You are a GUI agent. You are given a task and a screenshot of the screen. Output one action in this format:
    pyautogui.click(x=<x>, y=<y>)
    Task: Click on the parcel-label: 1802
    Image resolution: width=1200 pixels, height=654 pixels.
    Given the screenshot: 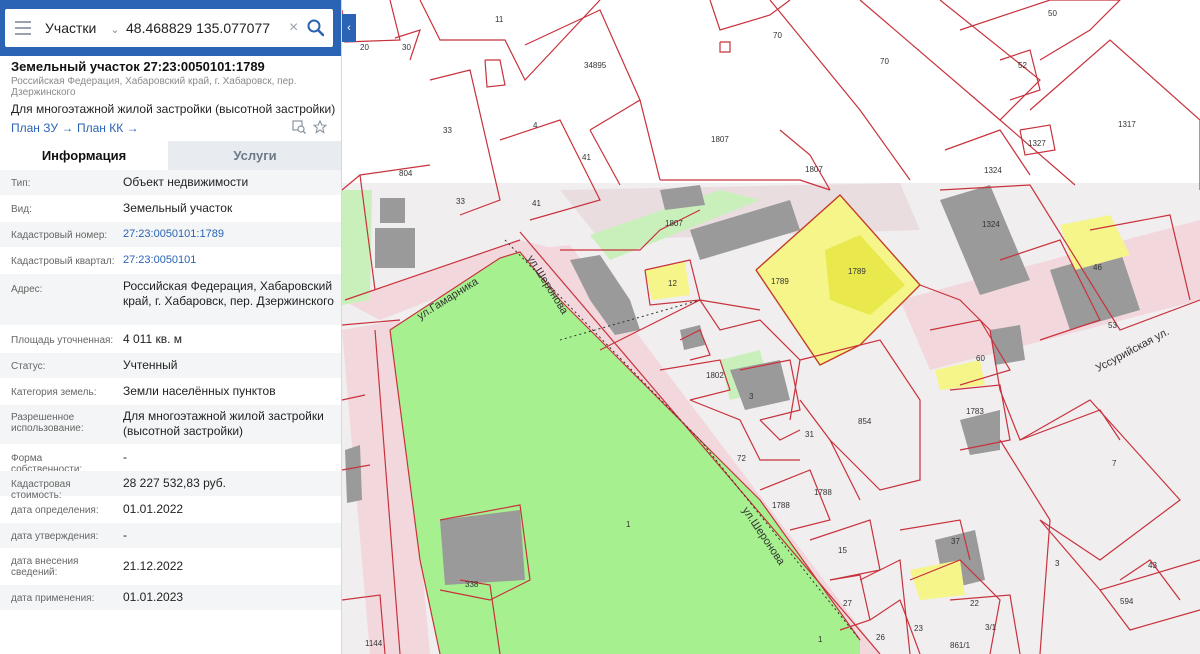 What is the action you would take?
    pyautogui.click(x=715, y=375)
    